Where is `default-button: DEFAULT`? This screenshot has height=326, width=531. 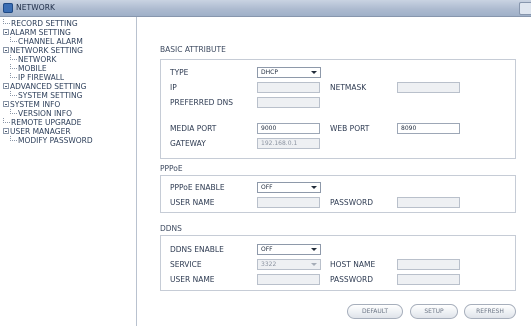 default-button: DEFAULT is located at coordinates (375, 311).